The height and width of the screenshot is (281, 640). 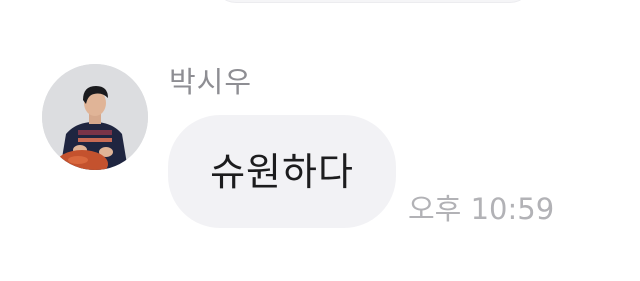 I want to click on message-timestamp: 오후 10:59, so click(x=481, y=209).